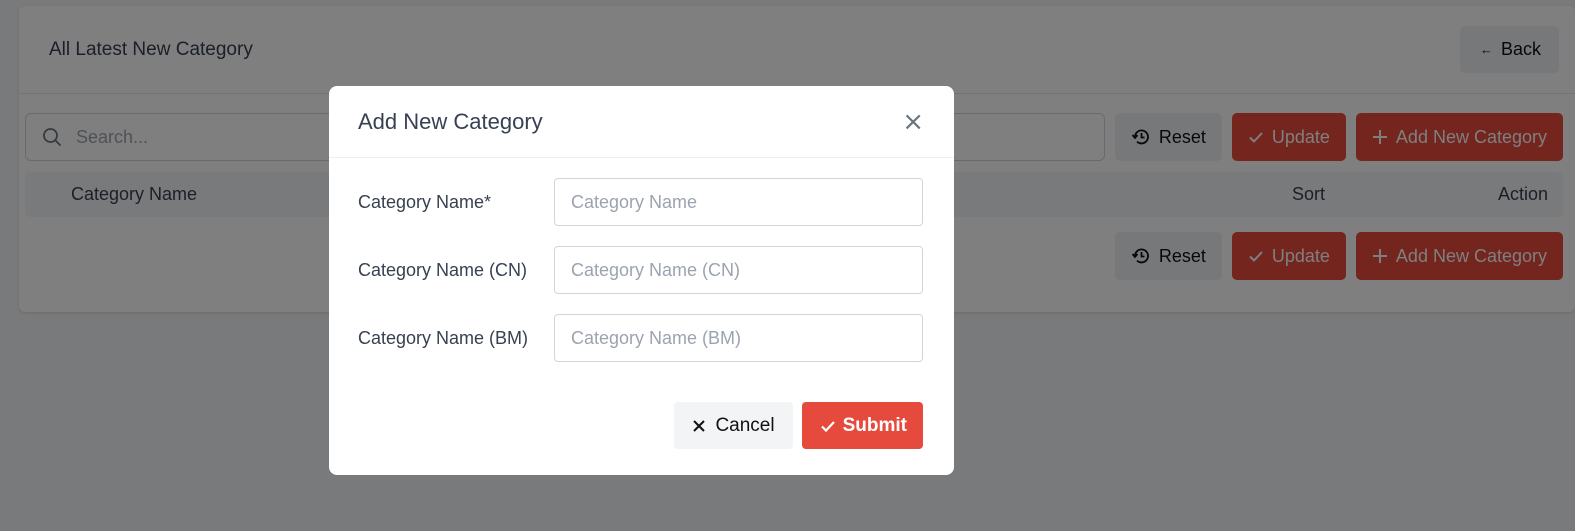 Image resolution: width=1575 pixels, height=531 pixels. I want to click on form-row-category-name: Category Name*, so click(640, 202).